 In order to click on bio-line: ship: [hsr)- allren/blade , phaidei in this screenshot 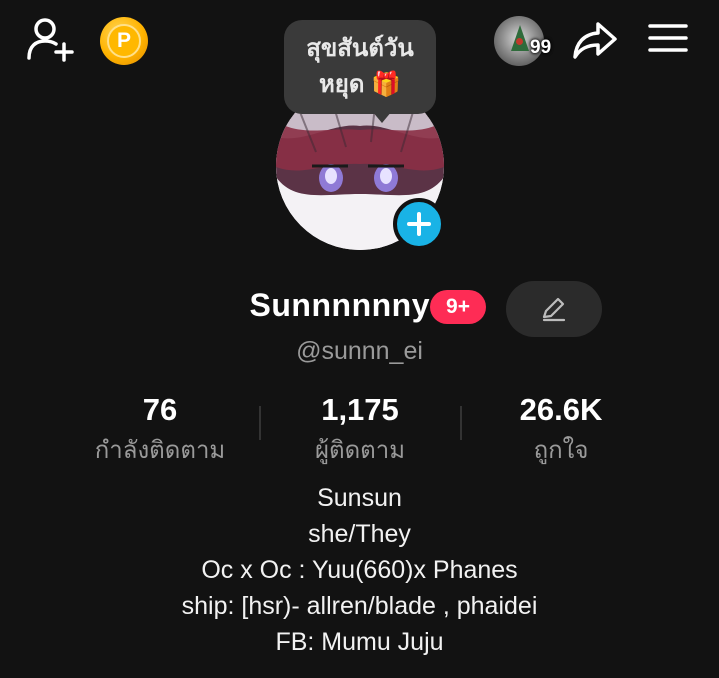, I will do `click(359, 606)`.